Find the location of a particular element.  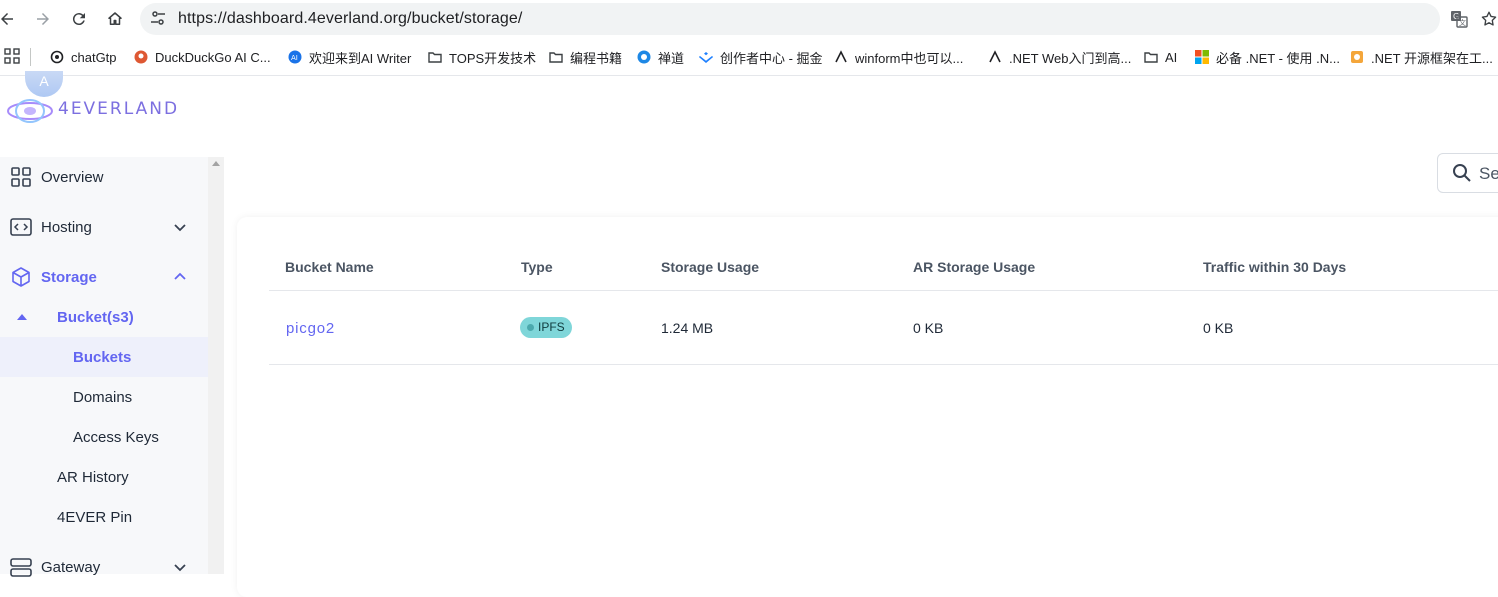

scroll-up-arrow-icon is located at coordinates (216, 163).